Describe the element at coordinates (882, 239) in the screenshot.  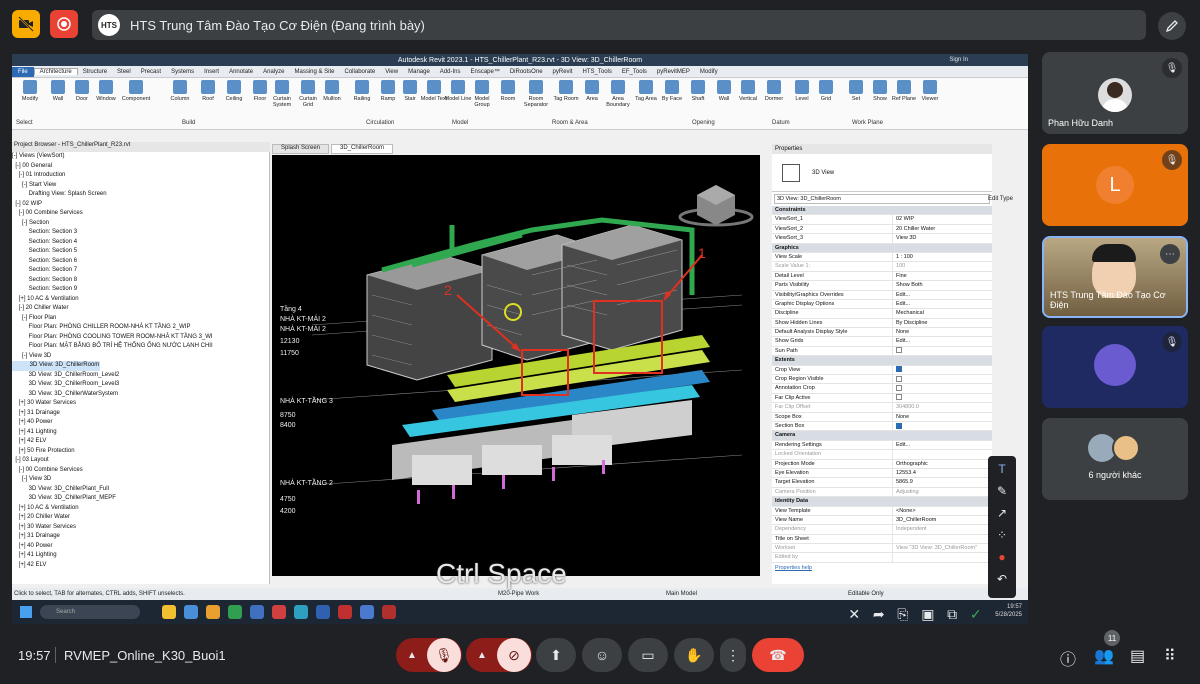
I see `property-row: ViewSort_3 View 3D` at that location.